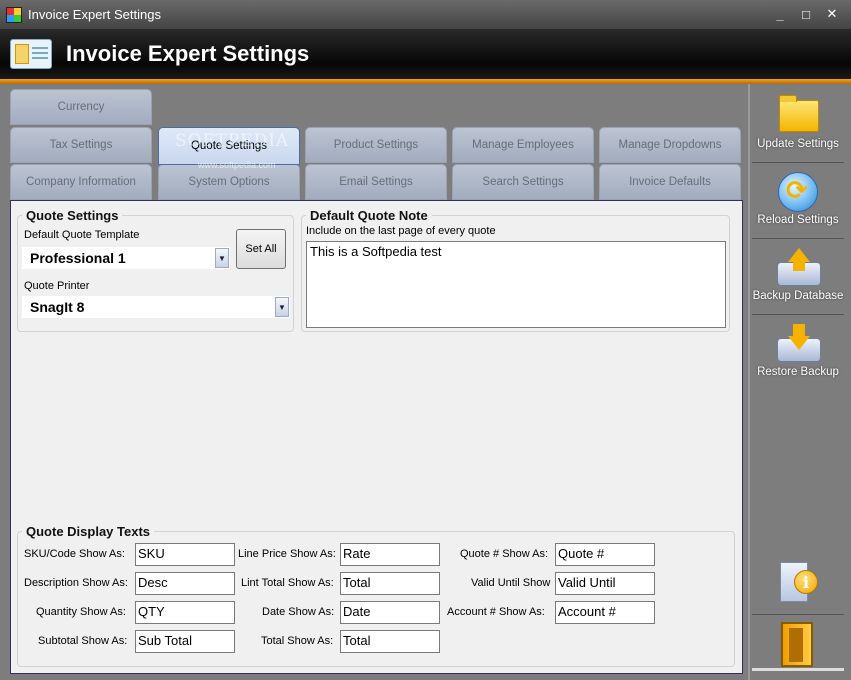  Describe the element at coordinates (390, 641) in the screenshot. I see `total-field: Total` at that location.